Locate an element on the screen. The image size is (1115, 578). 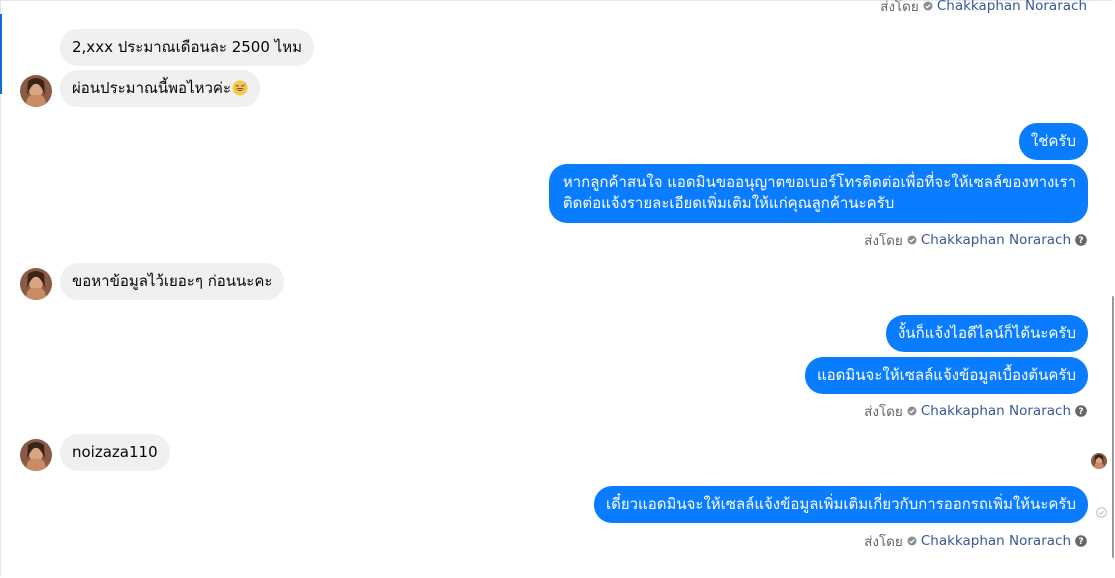
incoming-message: ขอหาข้อมูลไว้เยอะๆ ก่อนนะคะ is located at coordinates (172, 281).